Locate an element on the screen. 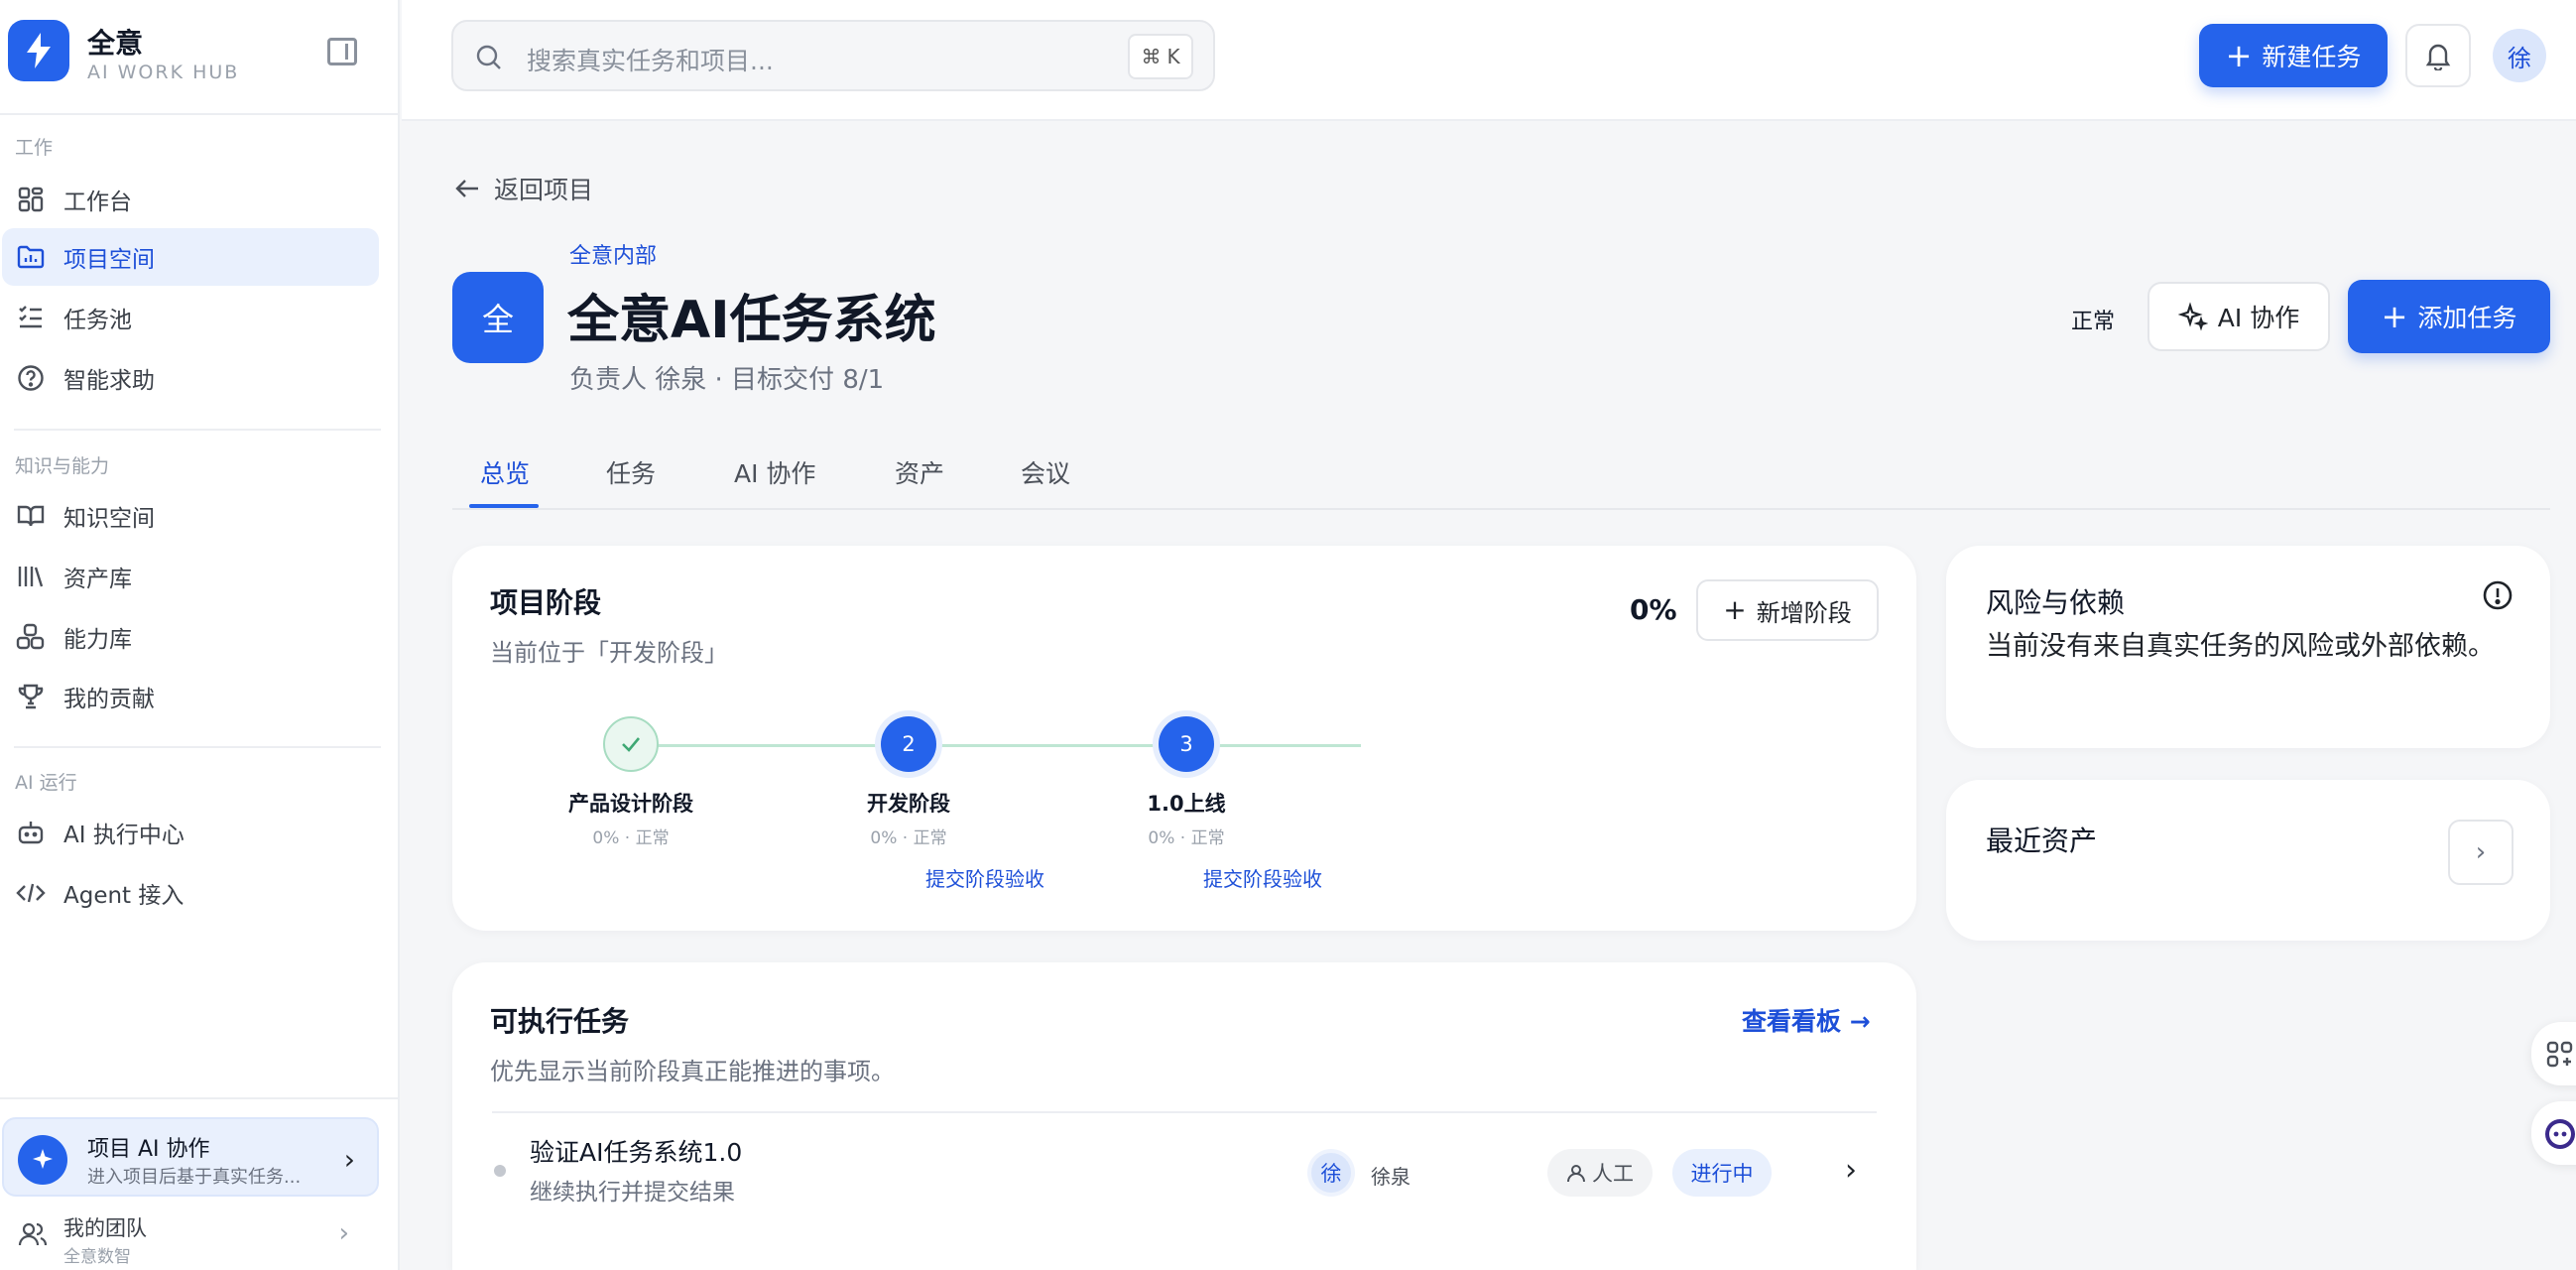 Image resolution: width=2576 pixels, height=1270 pixels. task-subtitle: 继续执行并提交结果 is located at coordinates (632, 1193).